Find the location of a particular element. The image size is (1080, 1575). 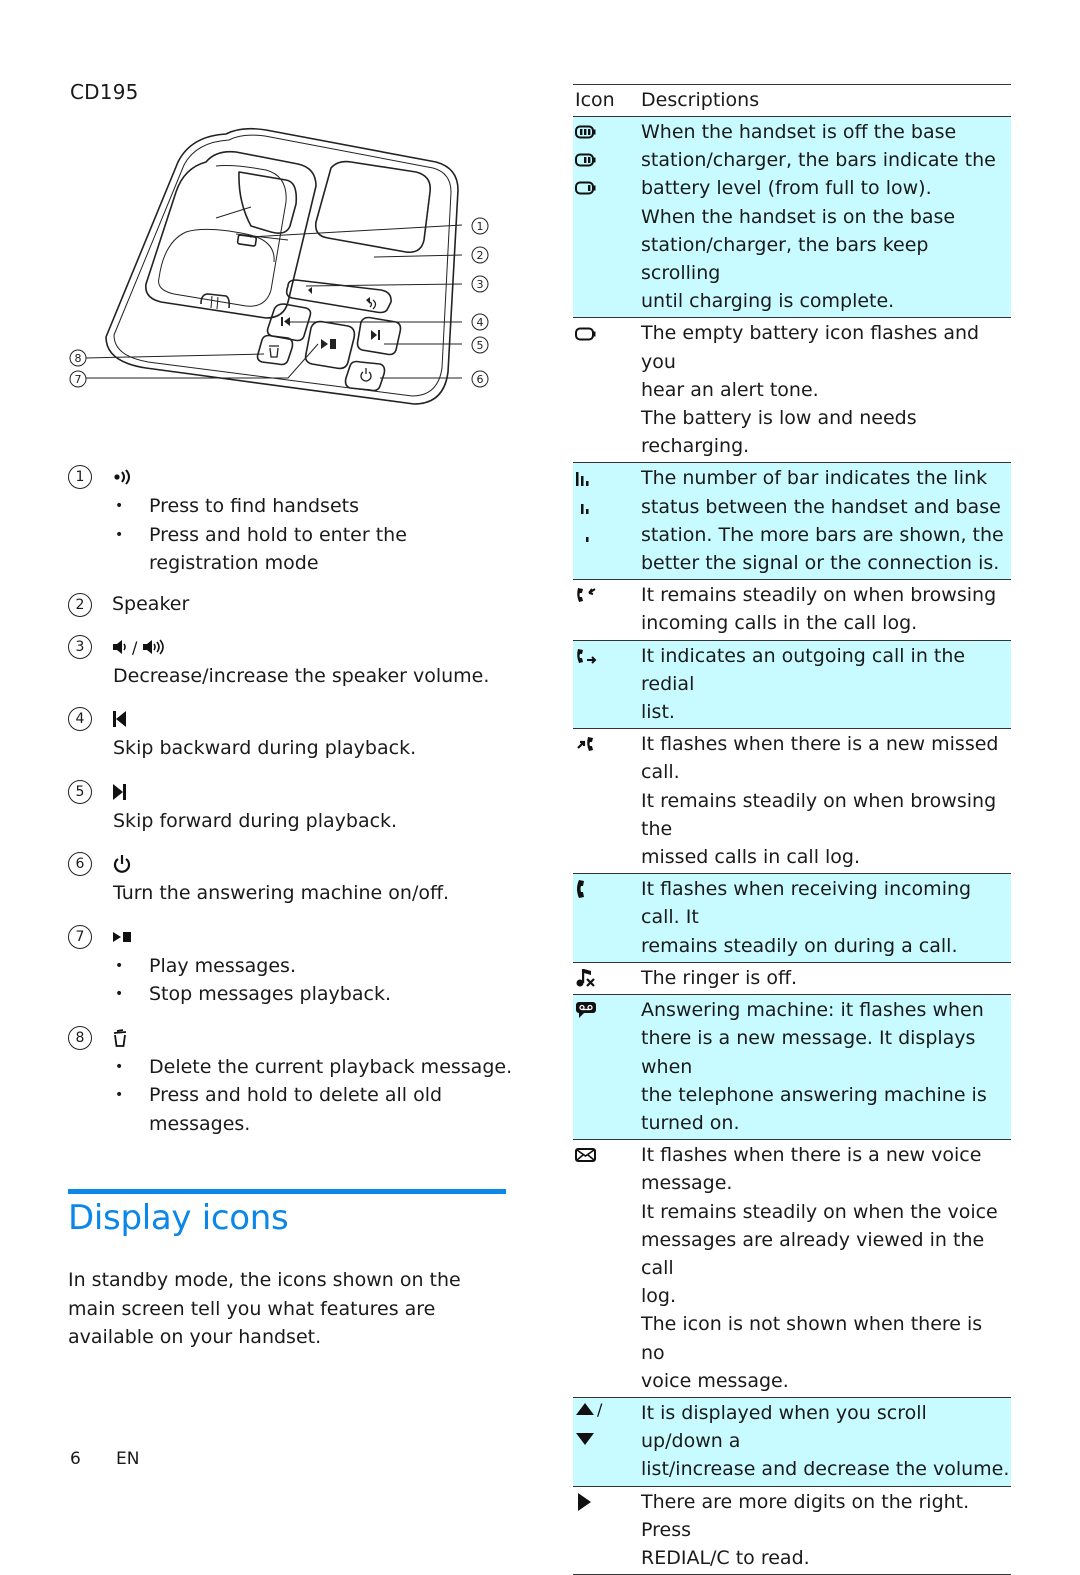

volume-down-up-icon: / is located at coordinates (140, 647).